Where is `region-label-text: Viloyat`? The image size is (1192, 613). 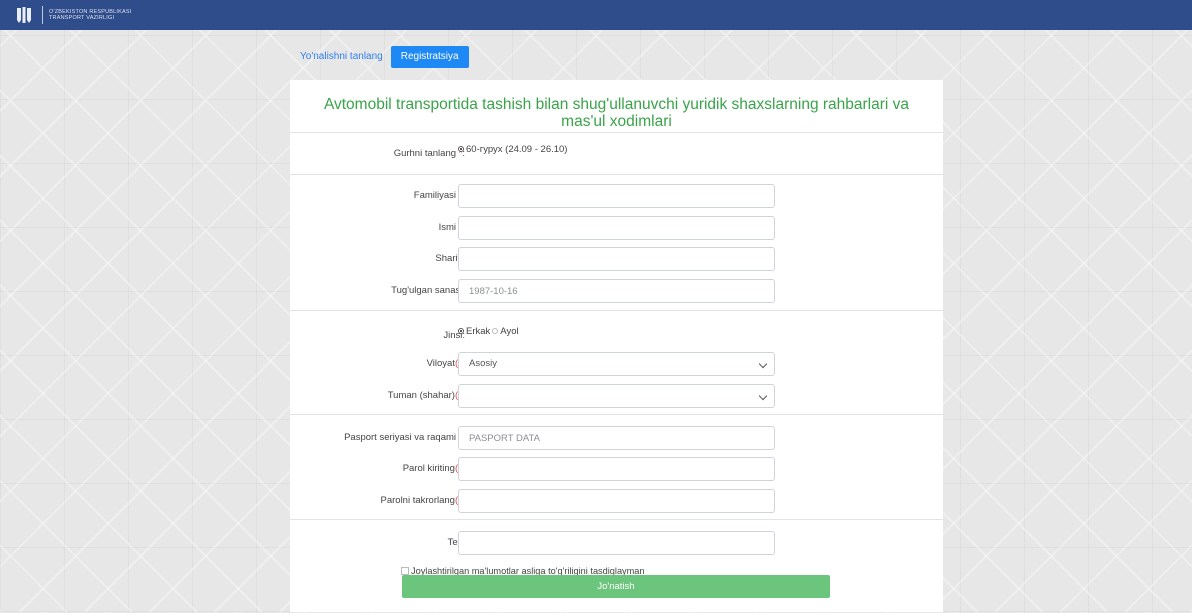 region-label-text: Viloyat is located at coordinates (440, 363).